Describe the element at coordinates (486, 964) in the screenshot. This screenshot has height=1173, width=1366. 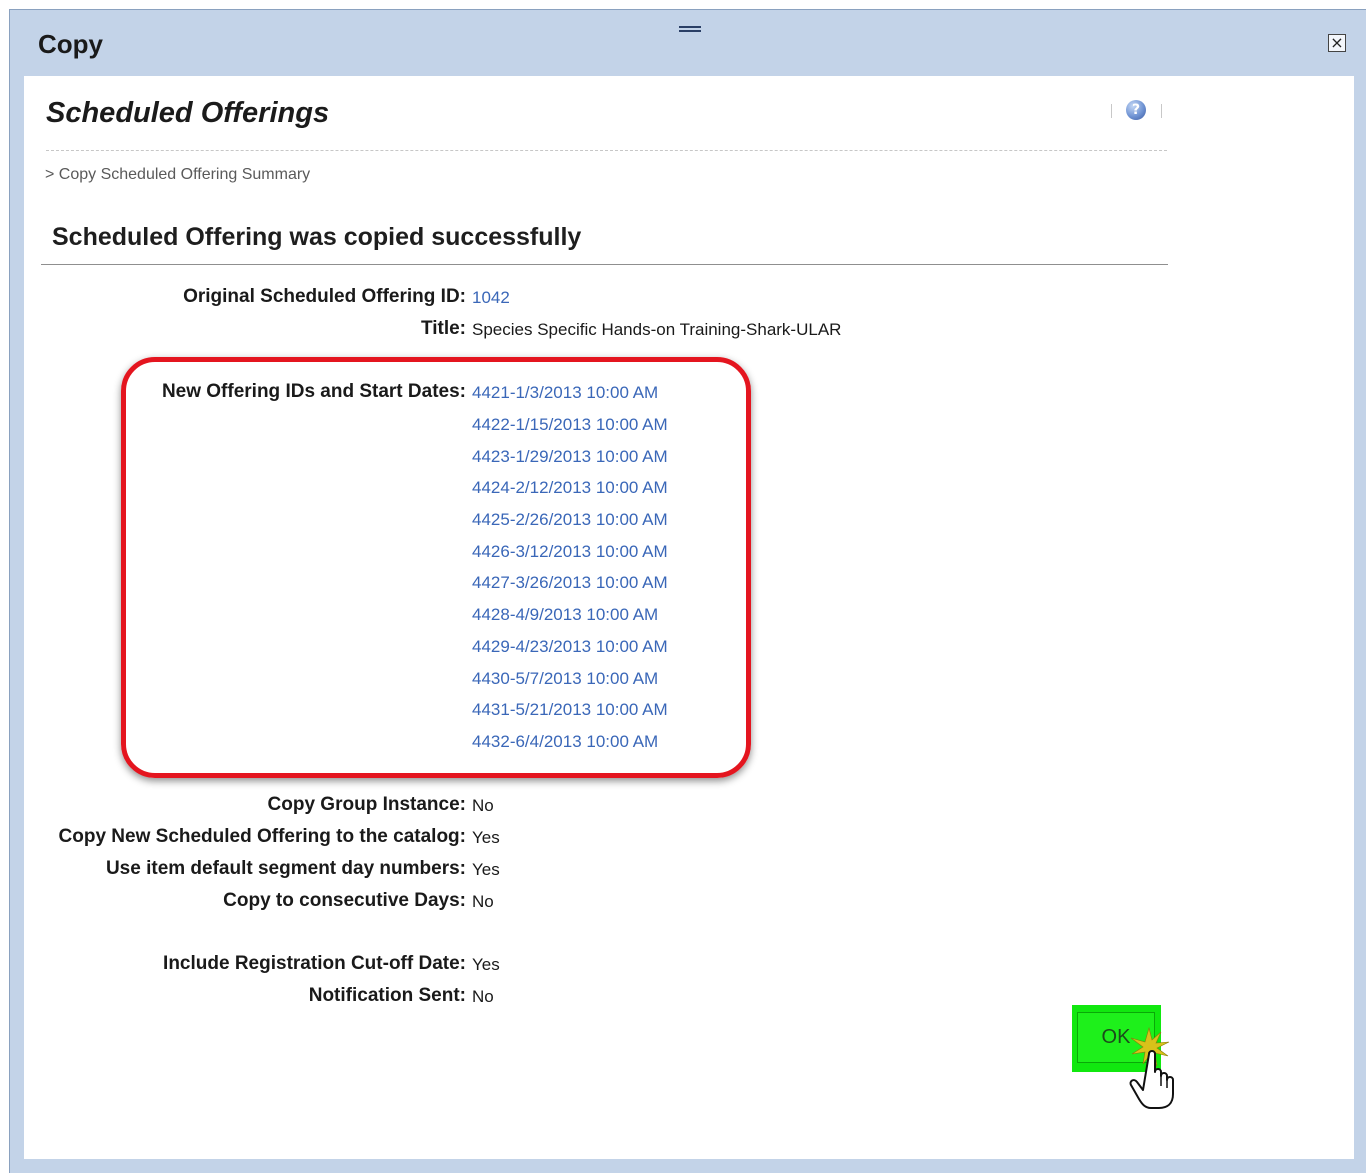
I see `cutoff-value: Yes` at that location.